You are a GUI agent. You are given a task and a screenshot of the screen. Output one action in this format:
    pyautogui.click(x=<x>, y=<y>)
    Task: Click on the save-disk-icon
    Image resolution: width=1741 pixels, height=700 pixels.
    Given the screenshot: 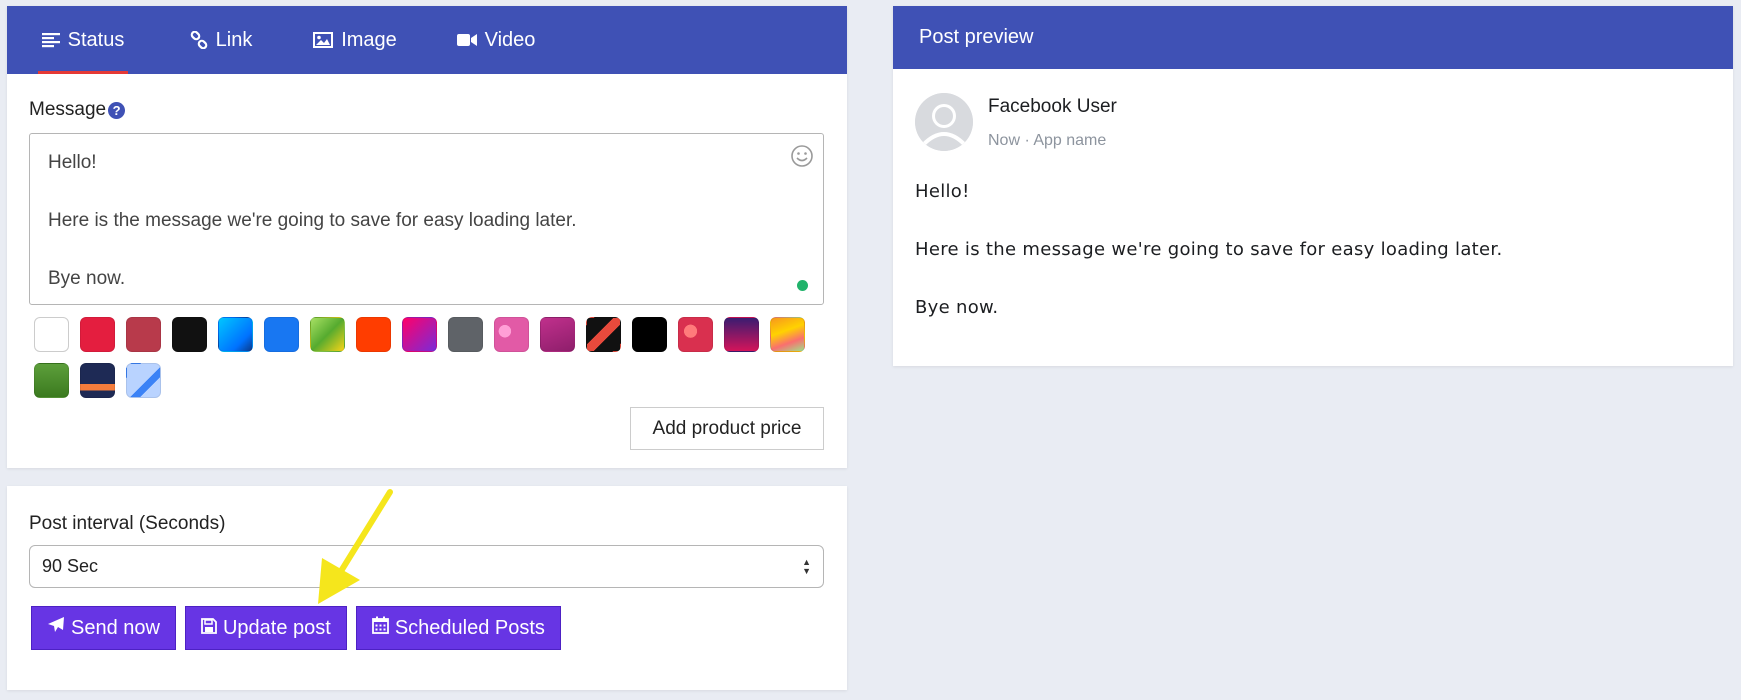 What is the action you would take?
    pyautogui.click(x=209, y=628)
    